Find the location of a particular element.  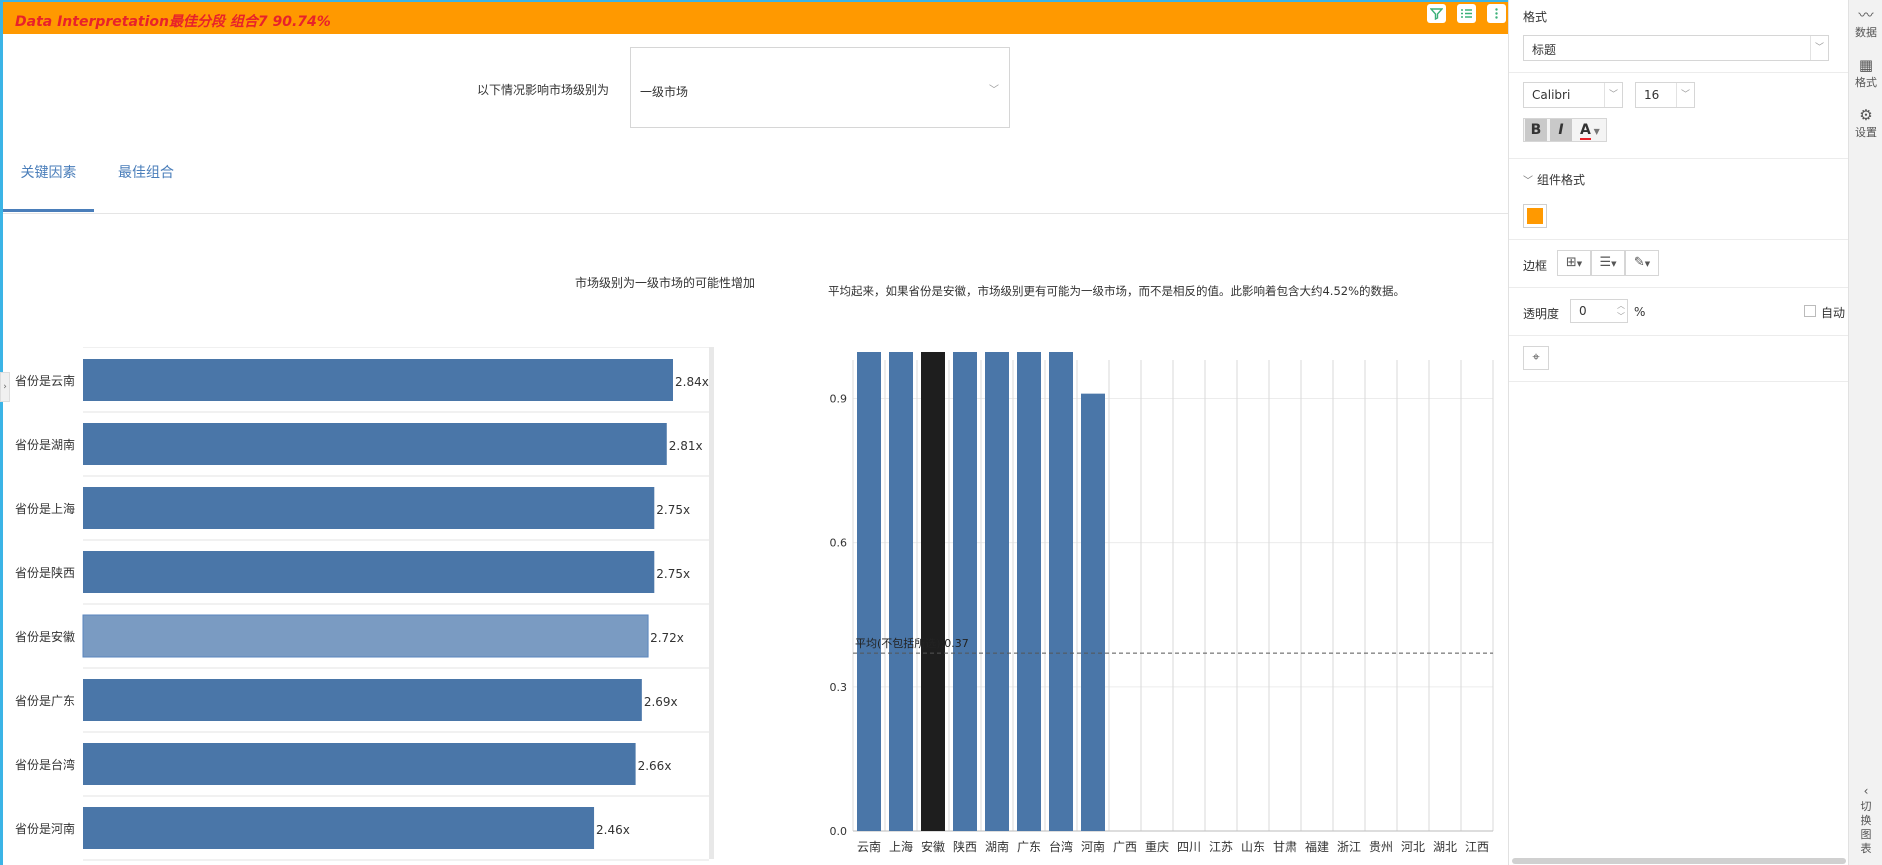

font-color-label: A is located at coordinates (1585, 131).